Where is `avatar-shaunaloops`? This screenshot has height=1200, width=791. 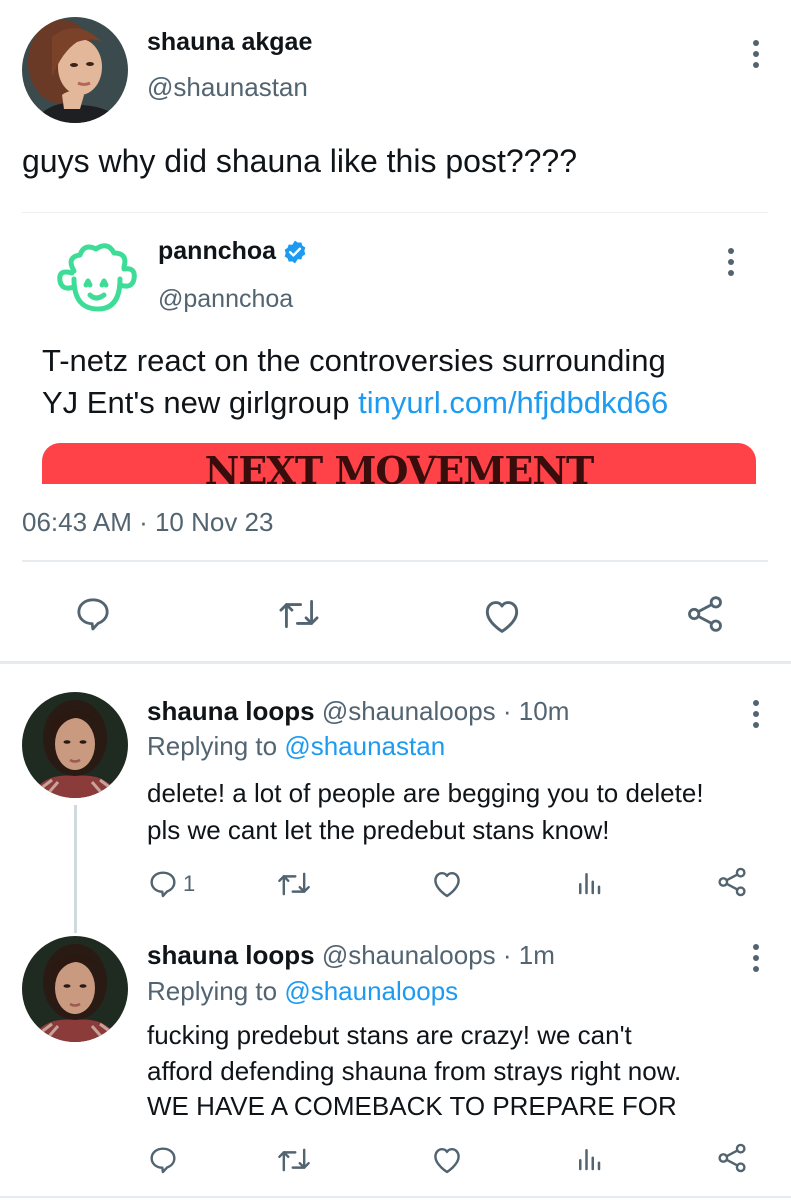 avatar-shaunaloops is located at coordinates (75, 745).